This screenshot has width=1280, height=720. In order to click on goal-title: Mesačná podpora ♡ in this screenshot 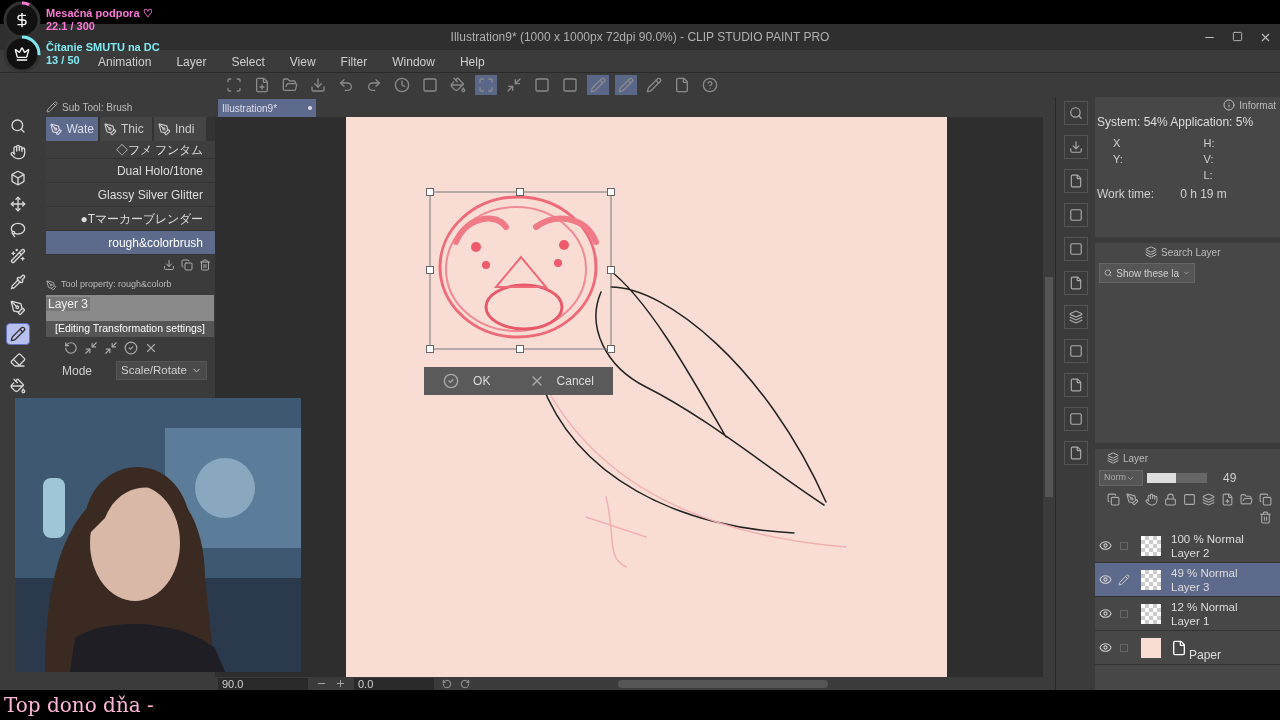, I will do `click(99, 13)`.